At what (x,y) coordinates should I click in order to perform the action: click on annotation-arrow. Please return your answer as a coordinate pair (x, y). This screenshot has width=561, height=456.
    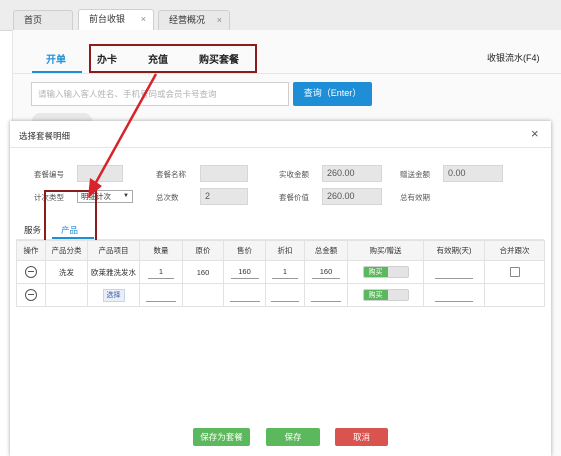
    Looking at the image, I should click on (123, 135).